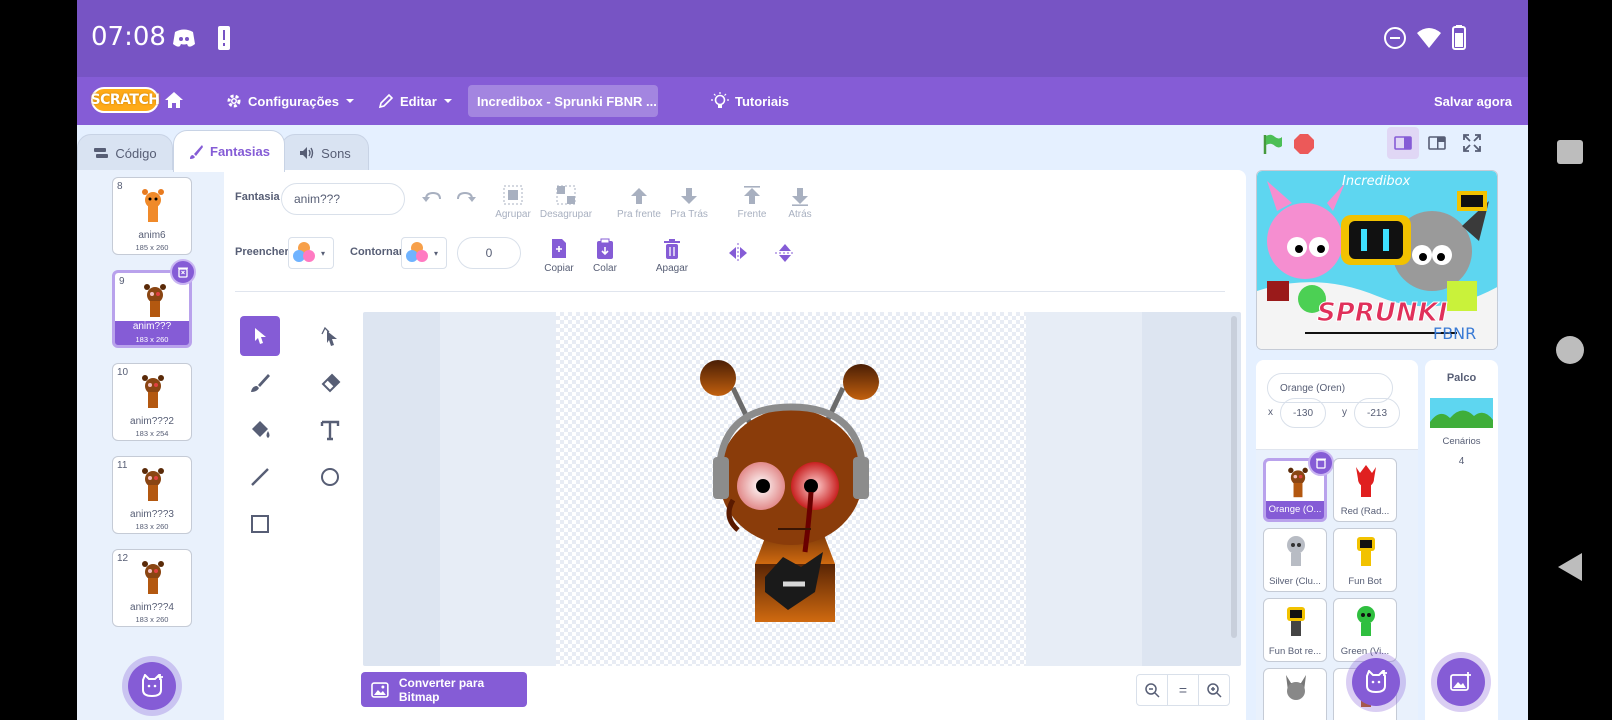 The height and width of the screenshot is (720, 1612). I want to click on outline-width-input: 0, so click(489, 253).